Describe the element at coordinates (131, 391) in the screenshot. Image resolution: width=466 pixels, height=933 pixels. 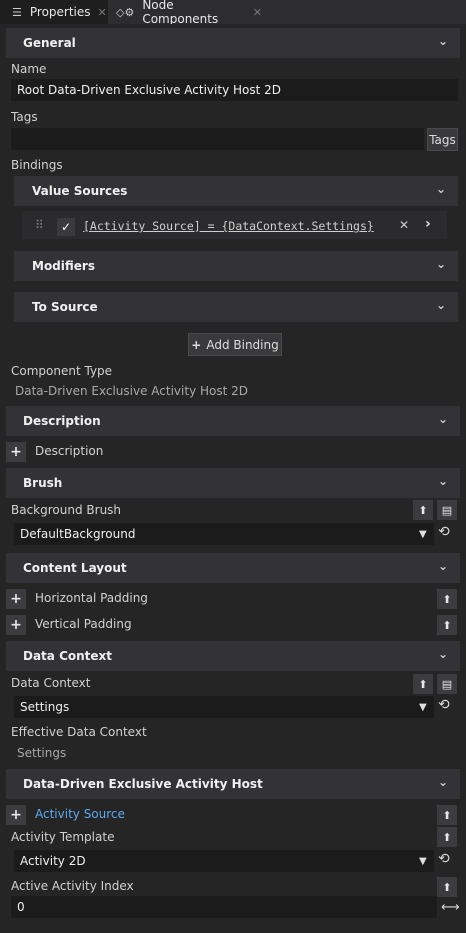
I see `component-type-value: Data-Driven Exclusive Activity Host 2D` at that location.